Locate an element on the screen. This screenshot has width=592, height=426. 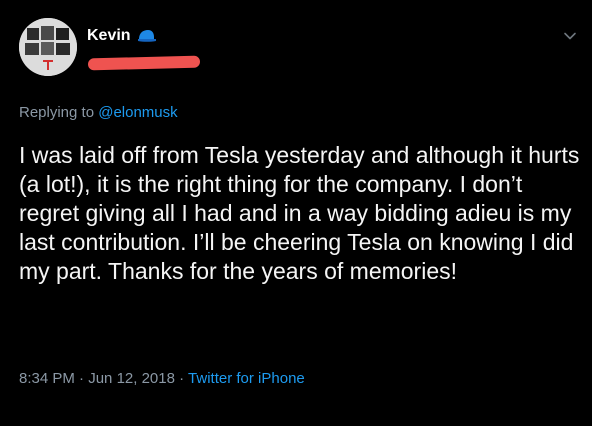
avatar-collage-image is located at coordinates (48, 47).